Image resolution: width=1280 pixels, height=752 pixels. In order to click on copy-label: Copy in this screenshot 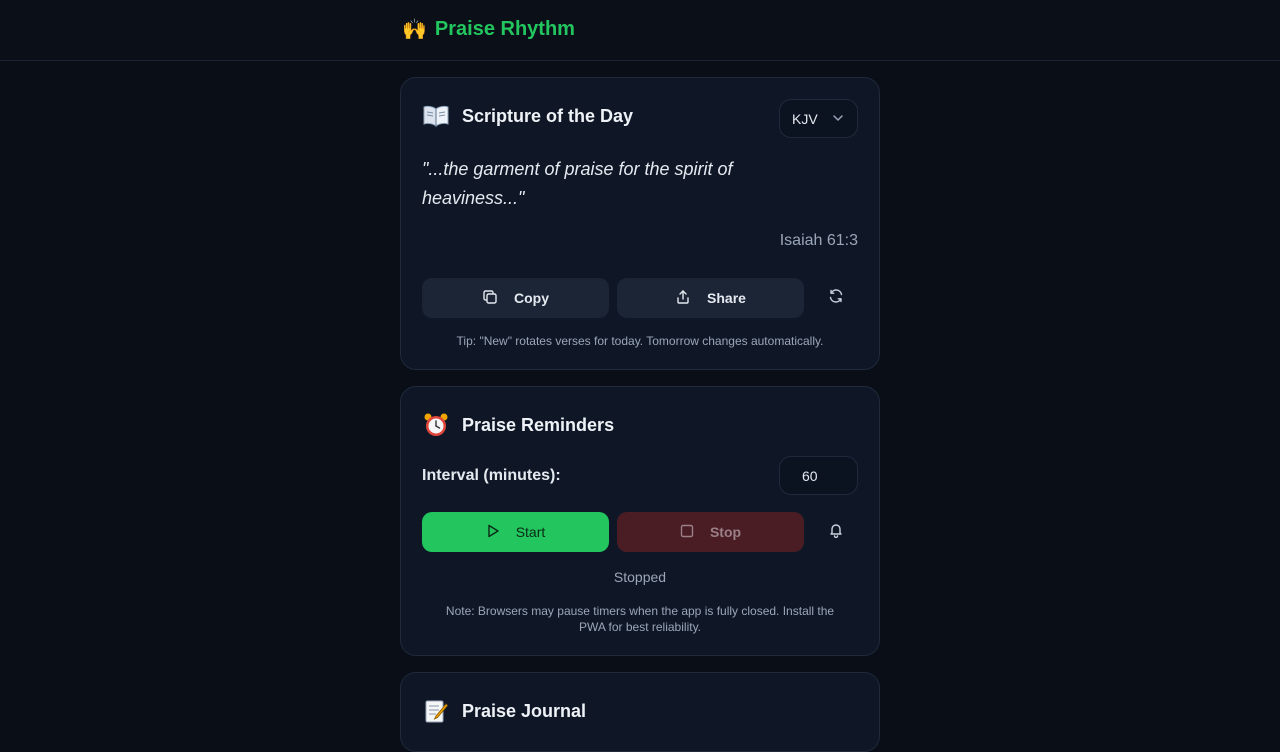, I will do `click(531, 298)`.